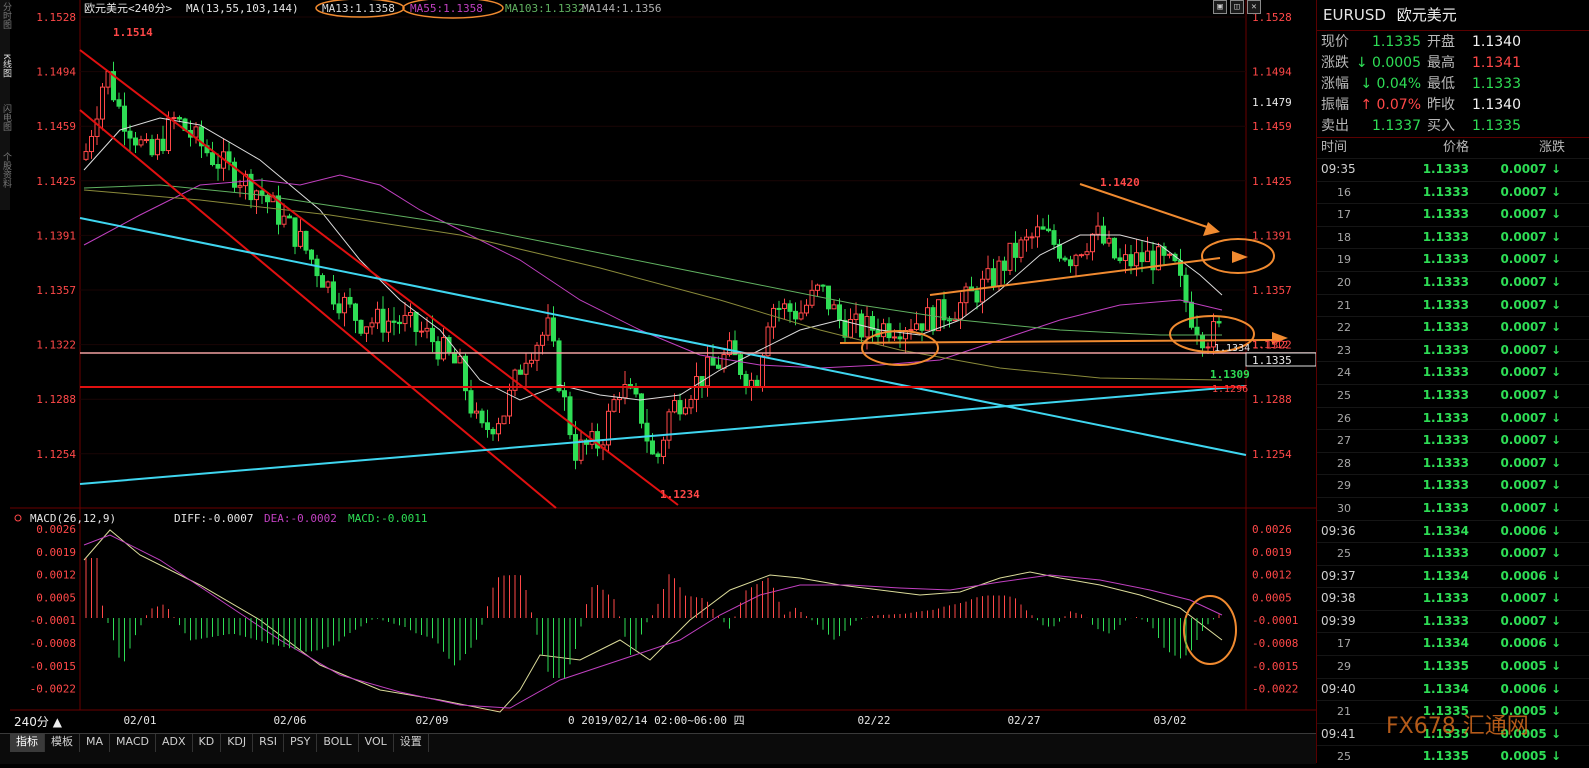 The image size is (1589, 768). Describe the element at coordinates (213, 518) in the screenshot. I see `macd-diff: DIFF:-0.0007` at that location.